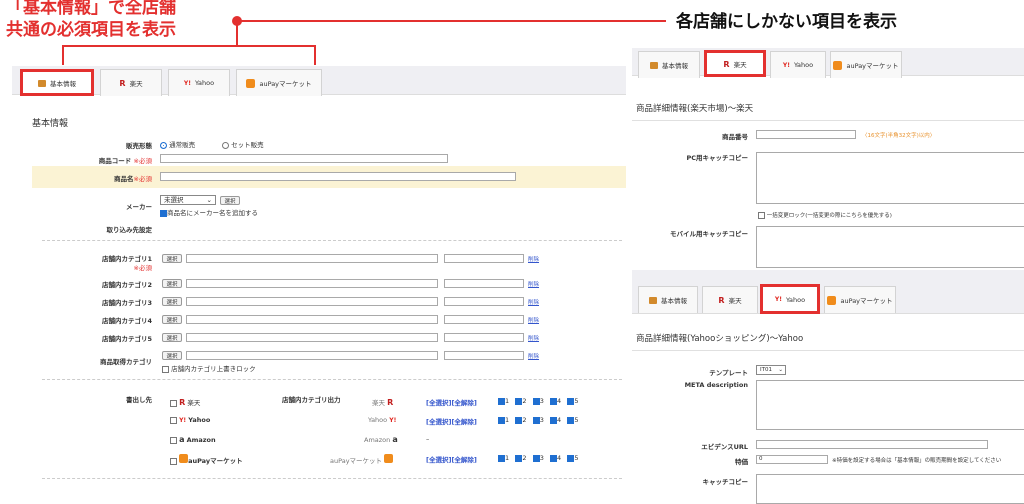  What do you see at coordinates (533, 259) in the screenshot?
I see `cat1-delete: 削除` at bounding box center [533, 259].